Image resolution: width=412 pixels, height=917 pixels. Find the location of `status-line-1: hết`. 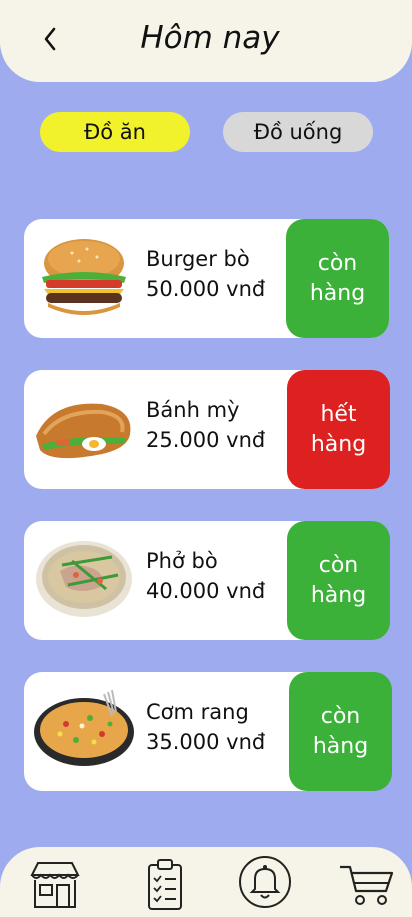

status-line-1: hết is located at coordinates (338, 414).